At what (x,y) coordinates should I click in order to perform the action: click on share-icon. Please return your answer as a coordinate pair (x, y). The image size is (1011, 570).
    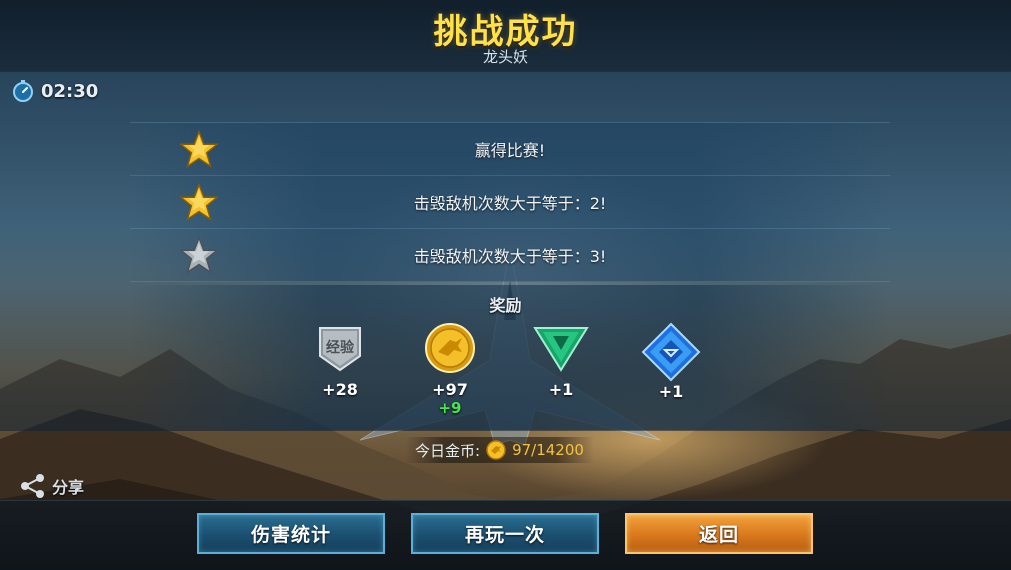
    Looking at the image, I should click on (32, 486).